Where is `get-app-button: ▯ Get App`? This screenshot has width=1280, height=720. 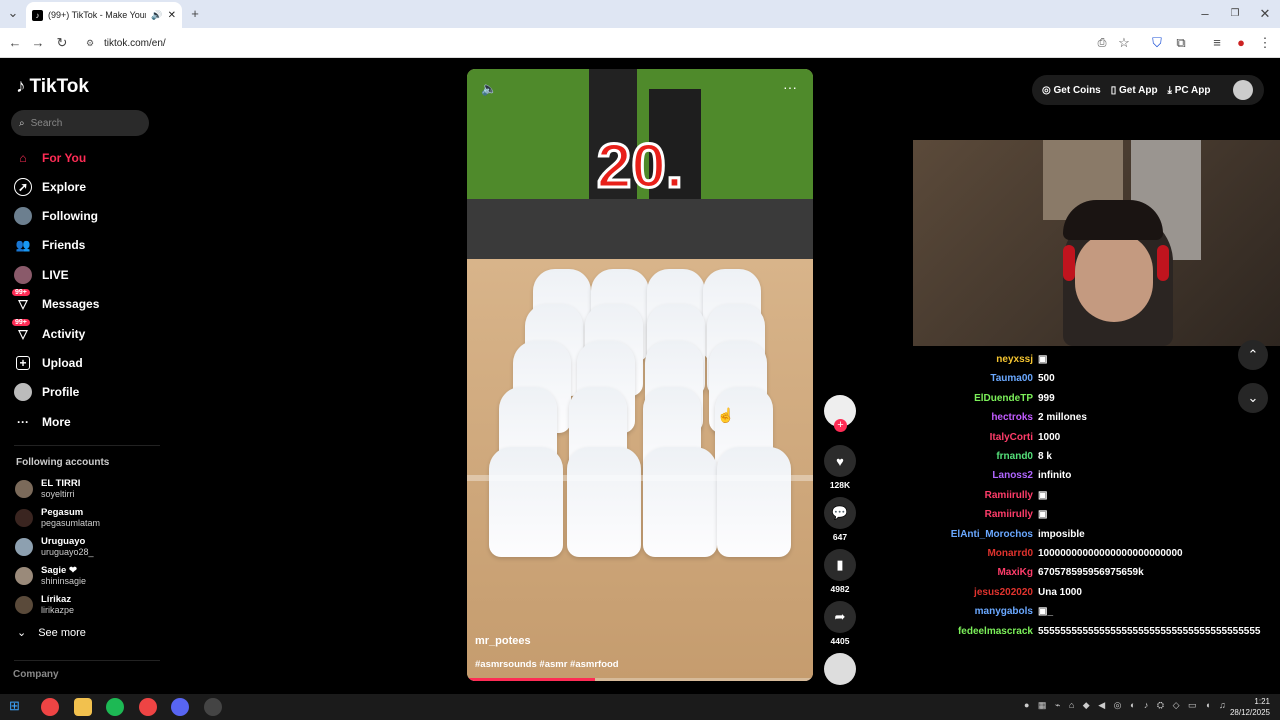
get-app-button: ▯ Get App is located at coordinates (1134, 90).